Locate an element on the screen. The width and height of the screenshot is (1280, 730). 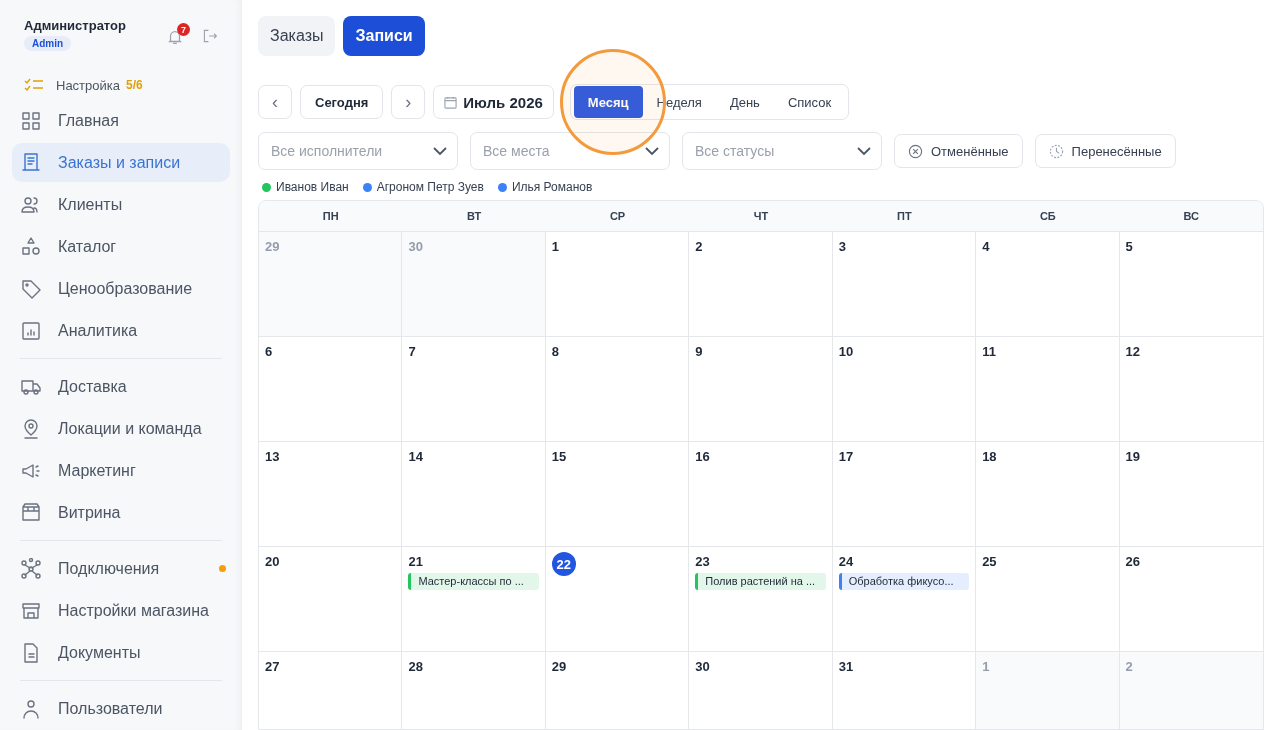
filter-dropdown: Все места is located at coordinates (570, 151).